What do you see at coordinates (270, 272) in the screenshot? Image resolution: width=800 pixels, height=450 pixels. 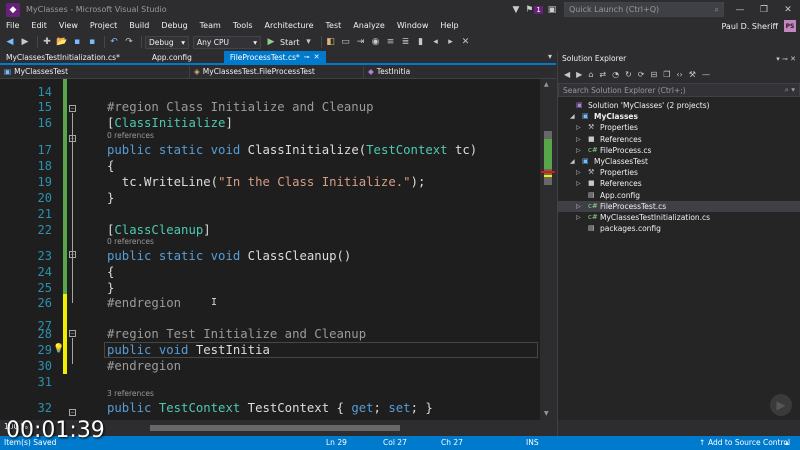 I see `code-line: 24 {` at bounding box center [270, 272].